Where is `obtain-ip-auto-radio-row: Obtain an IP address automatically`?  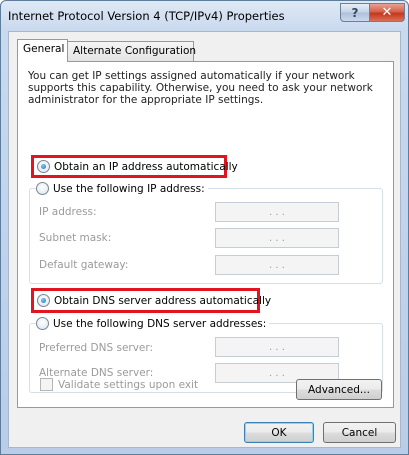
obtain-ip-auto-radio-row: Obtain an IP address automatically is located at coordinates (137, 166).